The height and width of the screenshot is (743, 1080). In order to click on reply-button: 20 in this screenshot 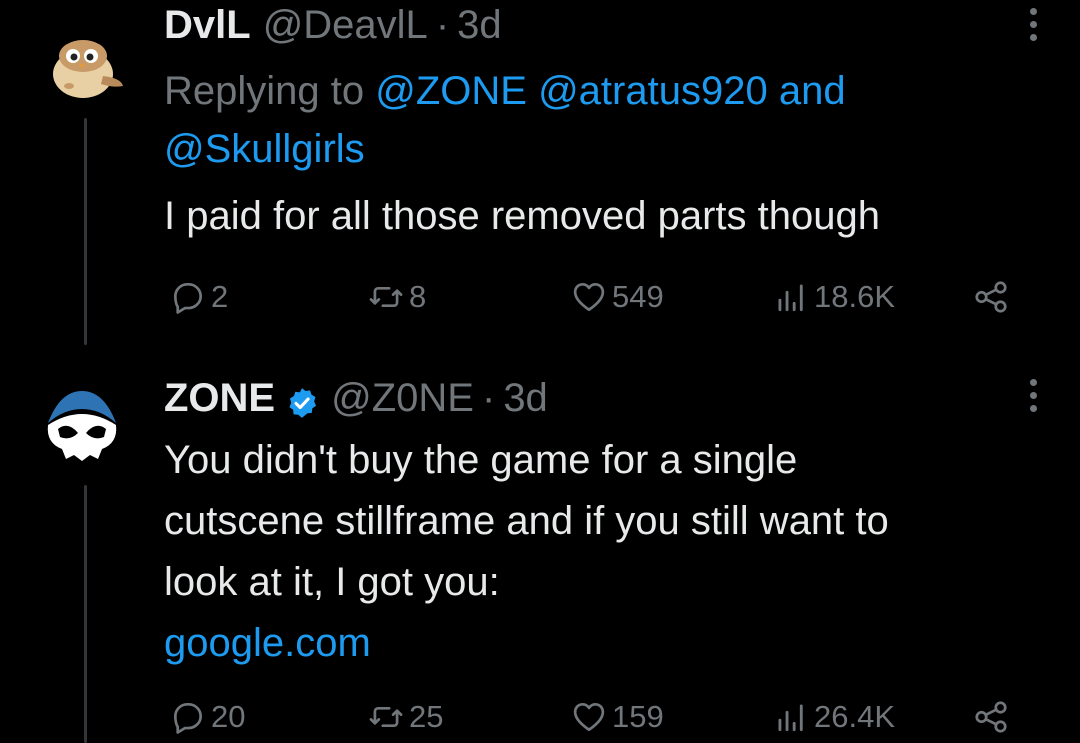, I will do `click(207, 717)`.